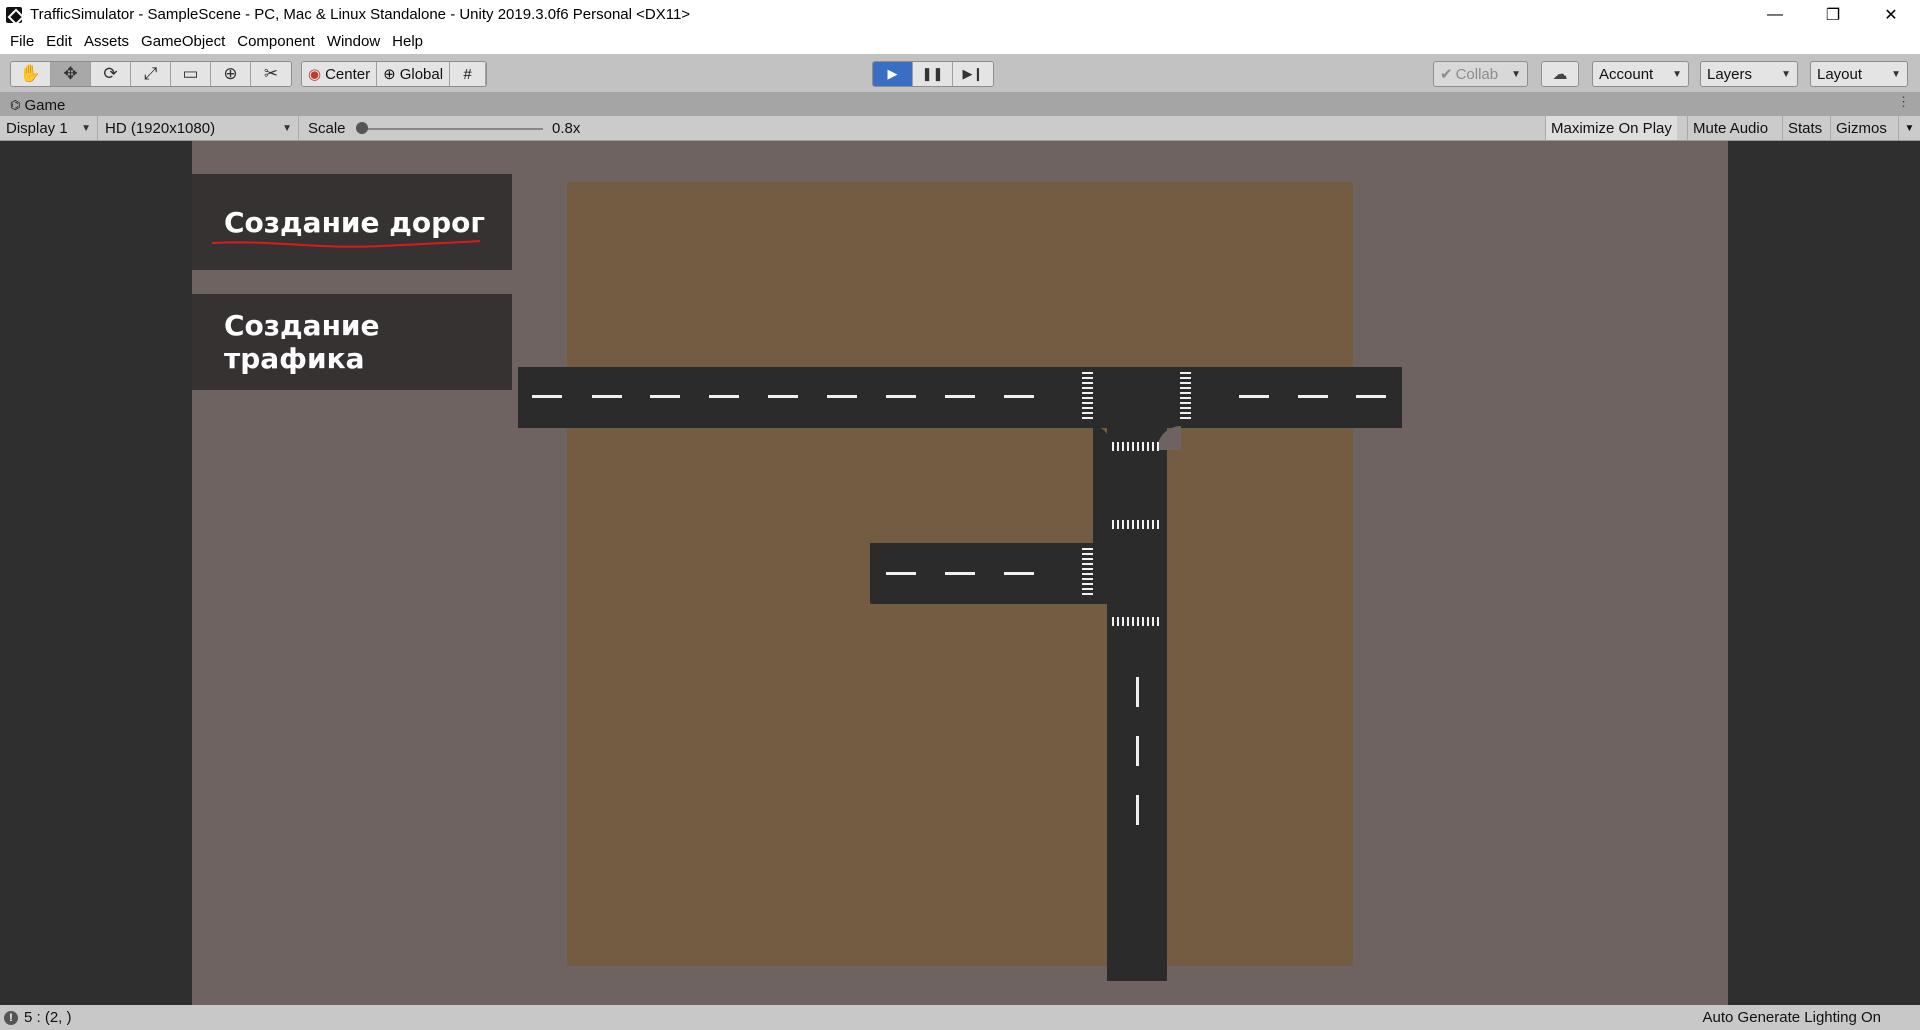 The image size is (1920, 1030). Describe the element at coordinates (1775, 14) in the screenshot. I see `minimize-button: —` at that location.